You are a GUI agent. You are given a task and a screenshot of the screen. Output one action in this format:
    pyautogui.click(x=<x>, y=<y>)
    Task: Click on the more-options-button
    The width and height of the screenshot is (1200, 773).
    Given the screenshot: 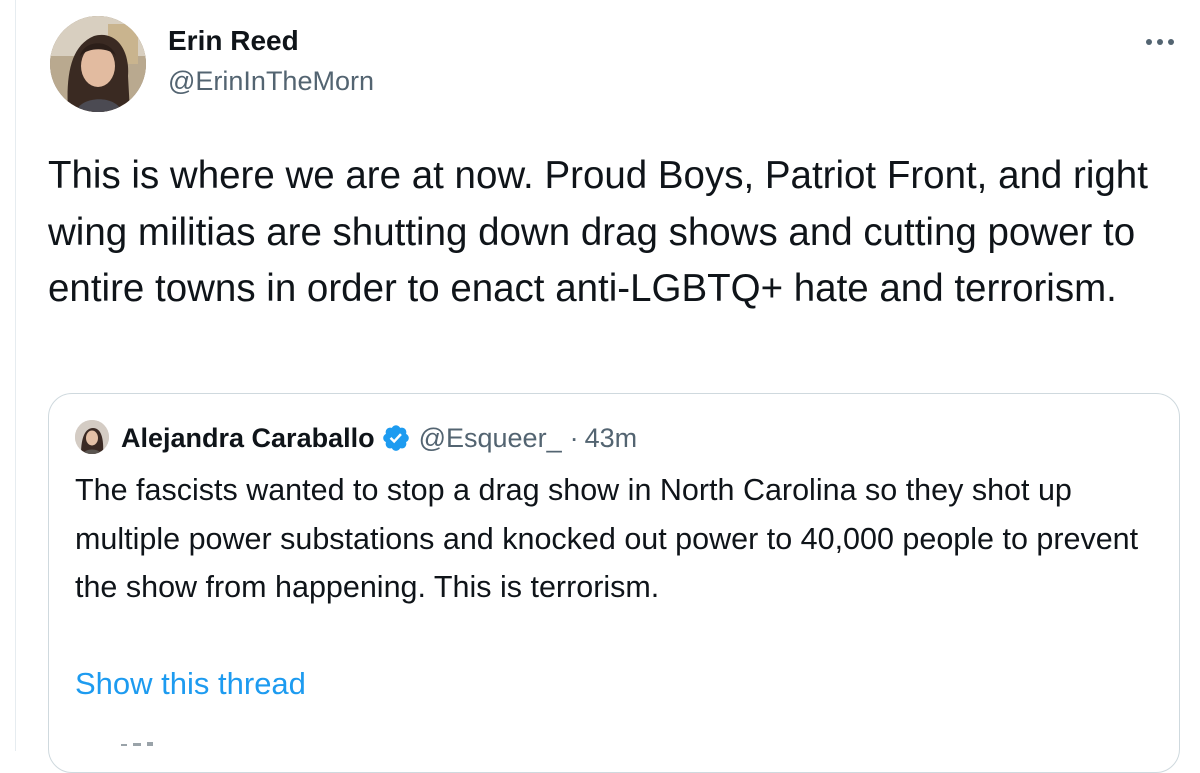 What is the action you would take?
    pyautogui.click(x=1160, y=42)
    